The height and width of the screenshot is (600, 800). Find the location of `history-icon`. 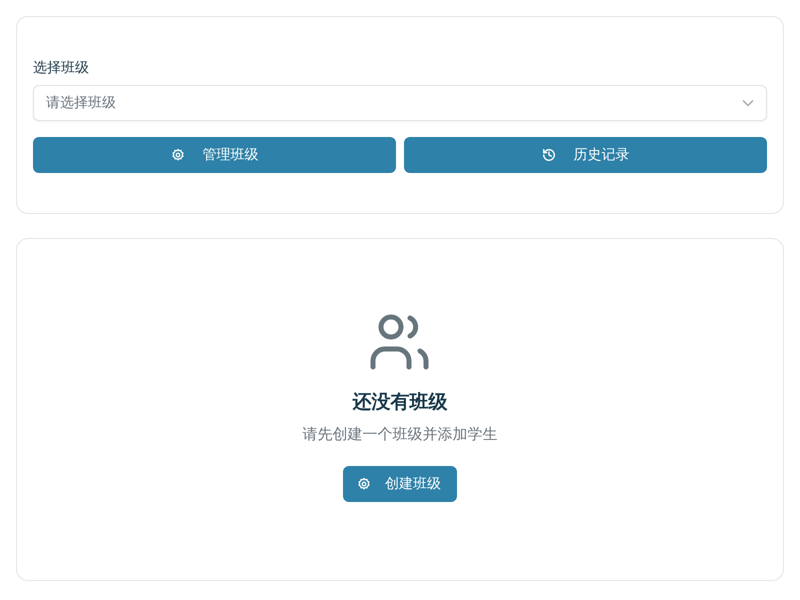

history-icon is located at coordinates (549, 155).